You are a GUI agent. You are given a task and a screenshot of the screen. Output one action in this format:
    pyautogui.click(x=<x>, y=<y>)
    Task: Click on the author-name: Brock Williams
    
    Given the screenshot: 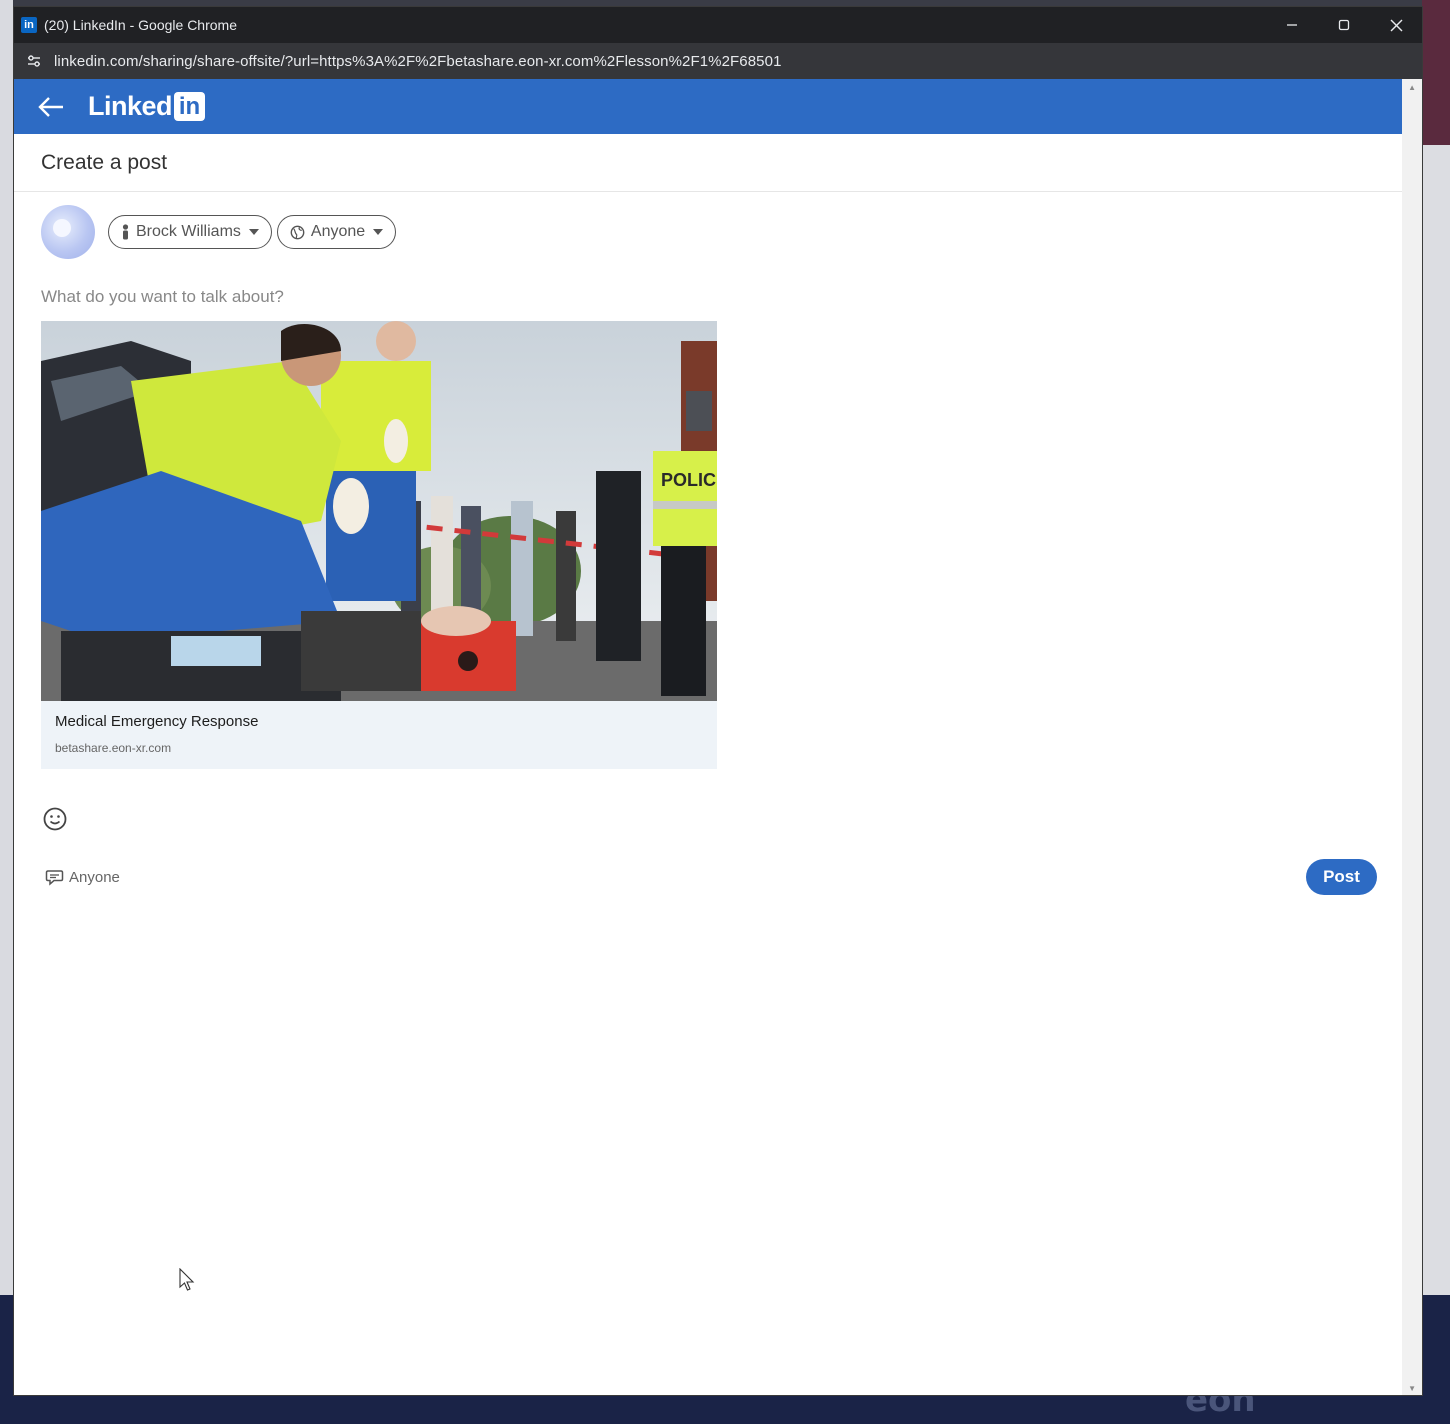 What is the action you would take?
    pyautogui.click(x=188, y=231)
    